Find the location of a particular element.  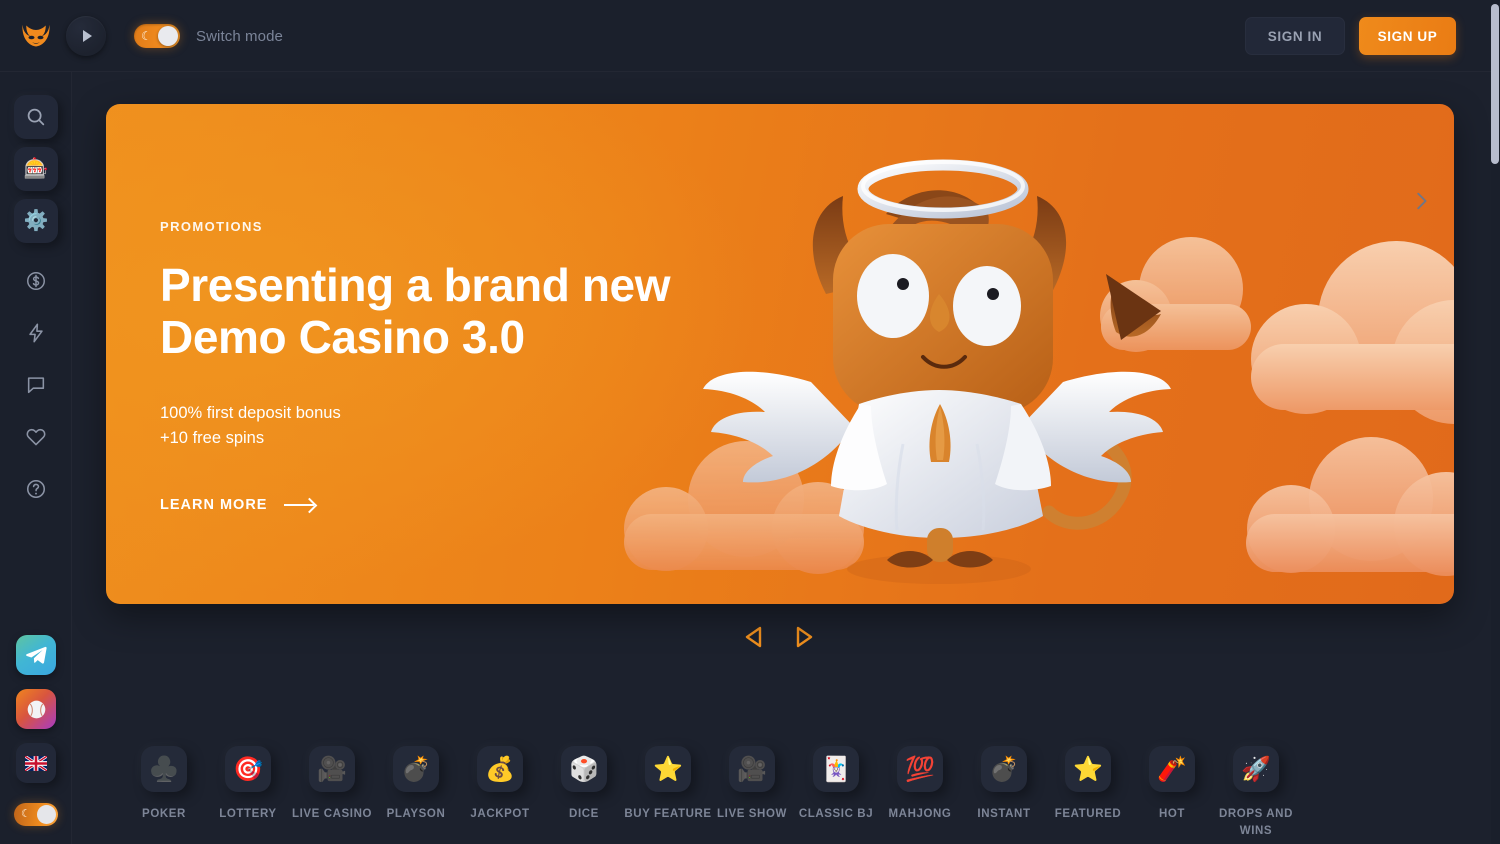

dice-icon-glyph: 🎲 is located at coordinates (584, 769).